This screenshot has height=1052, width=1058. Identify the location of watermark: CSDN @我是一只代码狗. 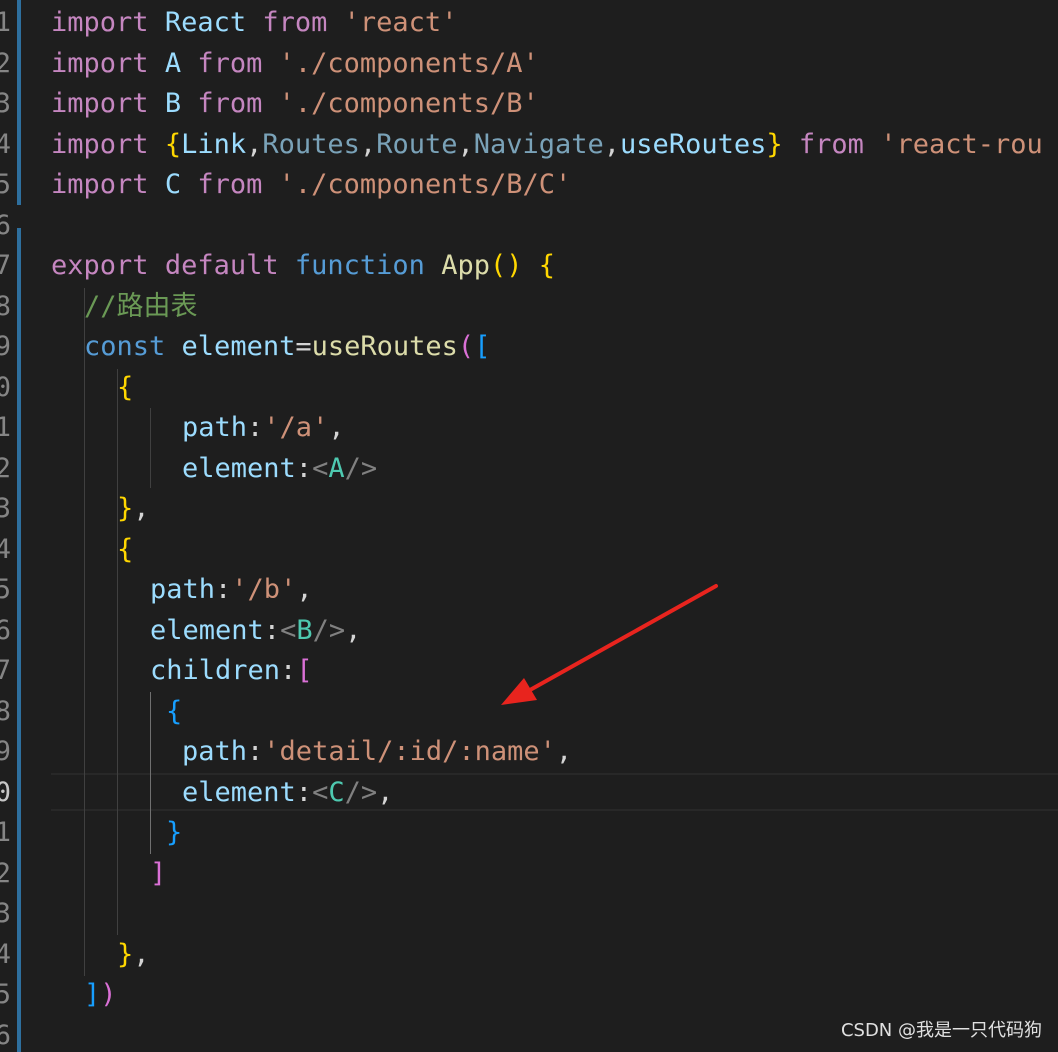
(941, 1030).